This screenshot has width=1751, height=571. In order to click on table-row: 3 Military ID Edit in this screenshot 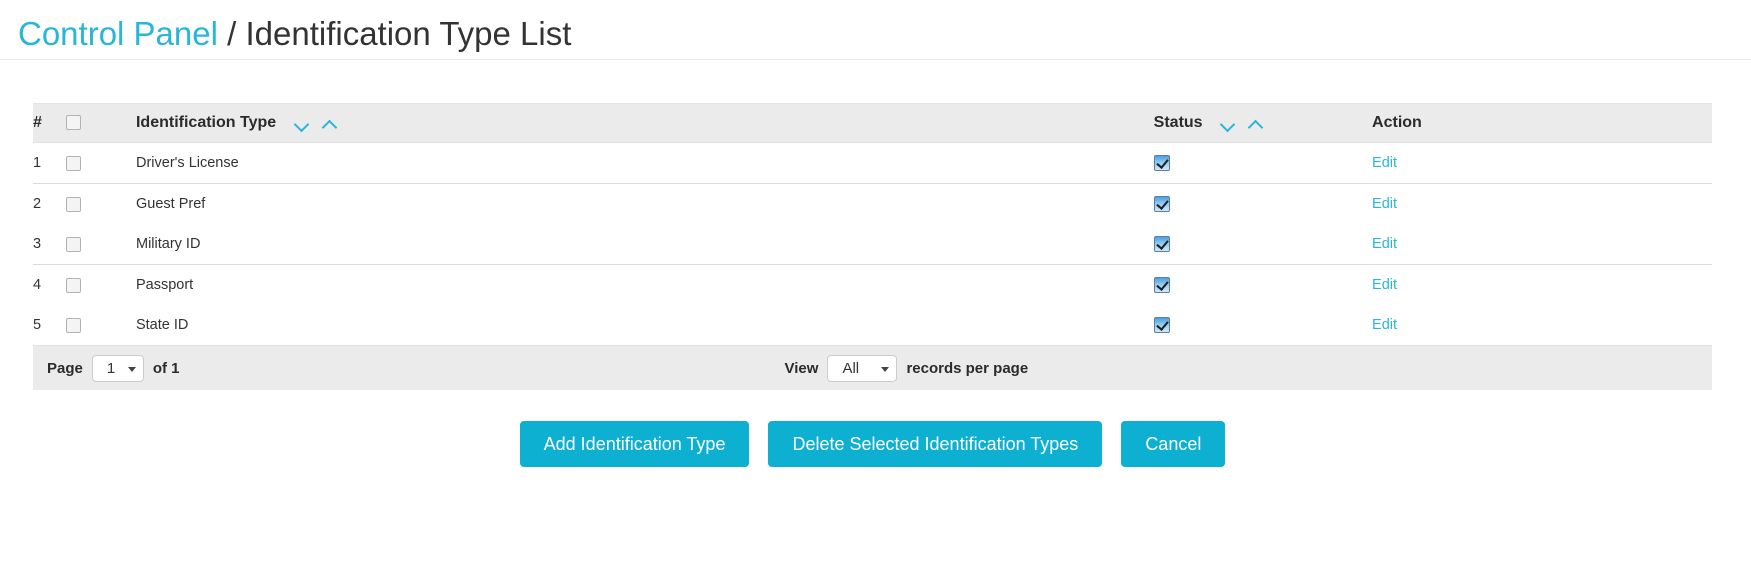, I will do `click(872, 244)`.